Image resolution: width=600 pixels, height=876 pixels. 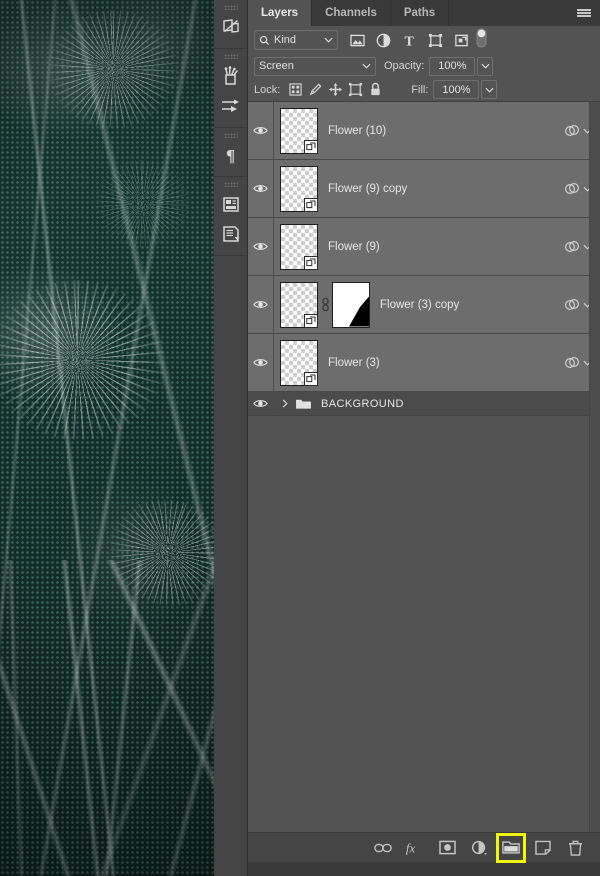 What do you see at coordinates (594, 467) in the screenshot?
I see `layer-list-scrollbar` at bounding box center [594, 467].